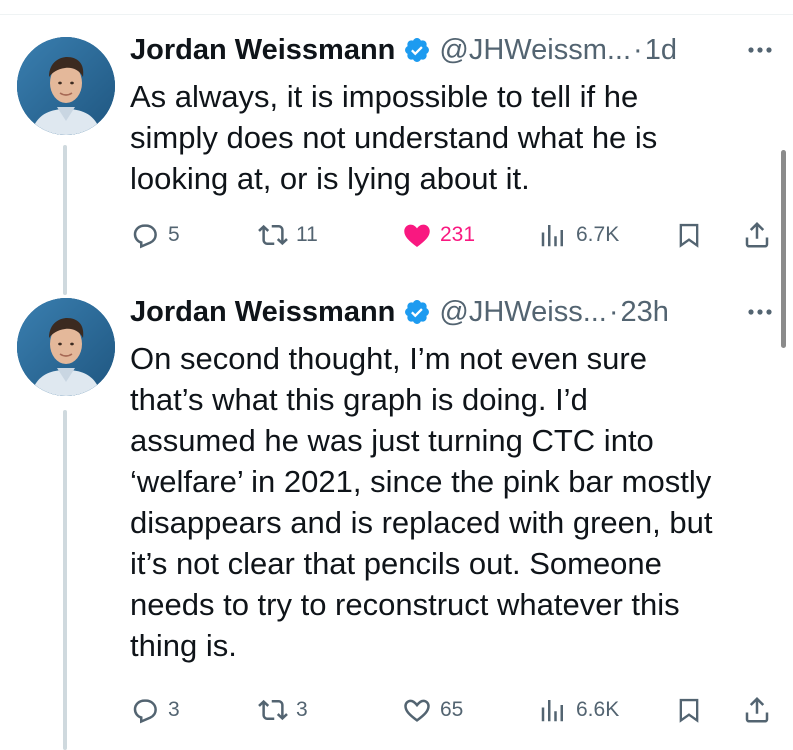 This screenshot has height=750, width=793. Describe the element at coordinates (388, 358) in the screenshot. I see `tweet-text-line: On second thought, I’m not even sure` at that location.